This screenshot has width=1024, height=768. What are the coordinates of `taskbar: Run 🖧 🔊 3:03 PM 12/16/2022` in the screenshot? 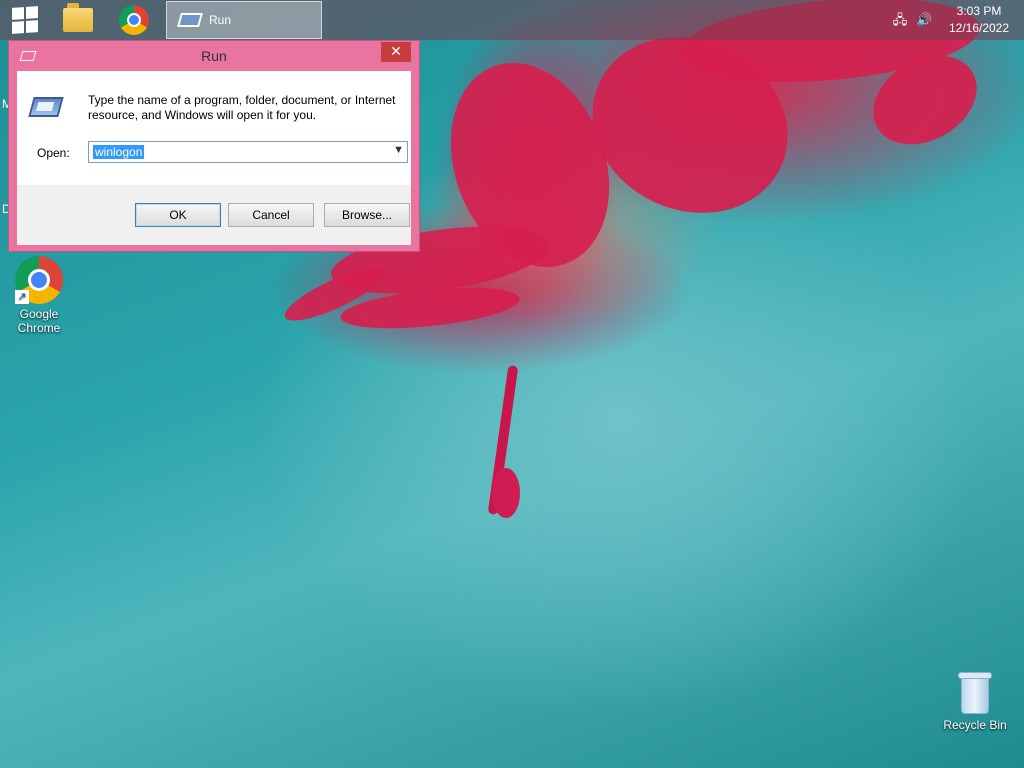 It's located at (512, 20).